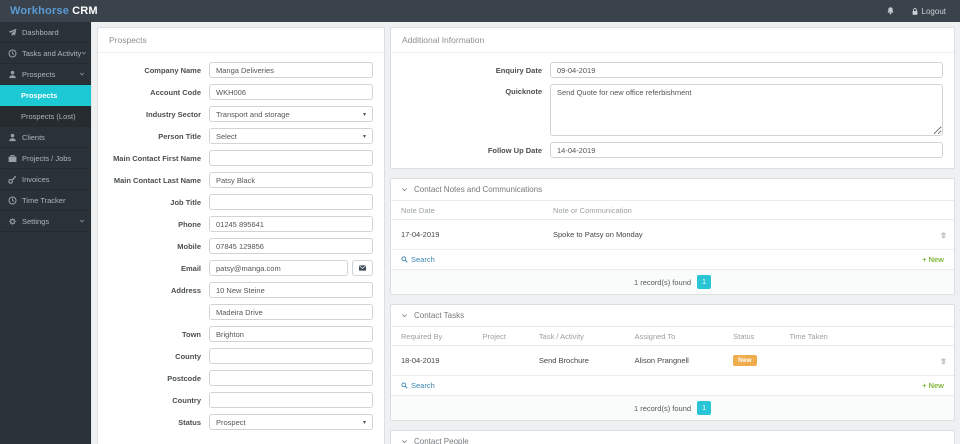 Image resolution: width=960 pixels, height=444 pixels. Describe the element at coordinates (191, 334) in the screenshot. I see `town-label: Town` at that location.